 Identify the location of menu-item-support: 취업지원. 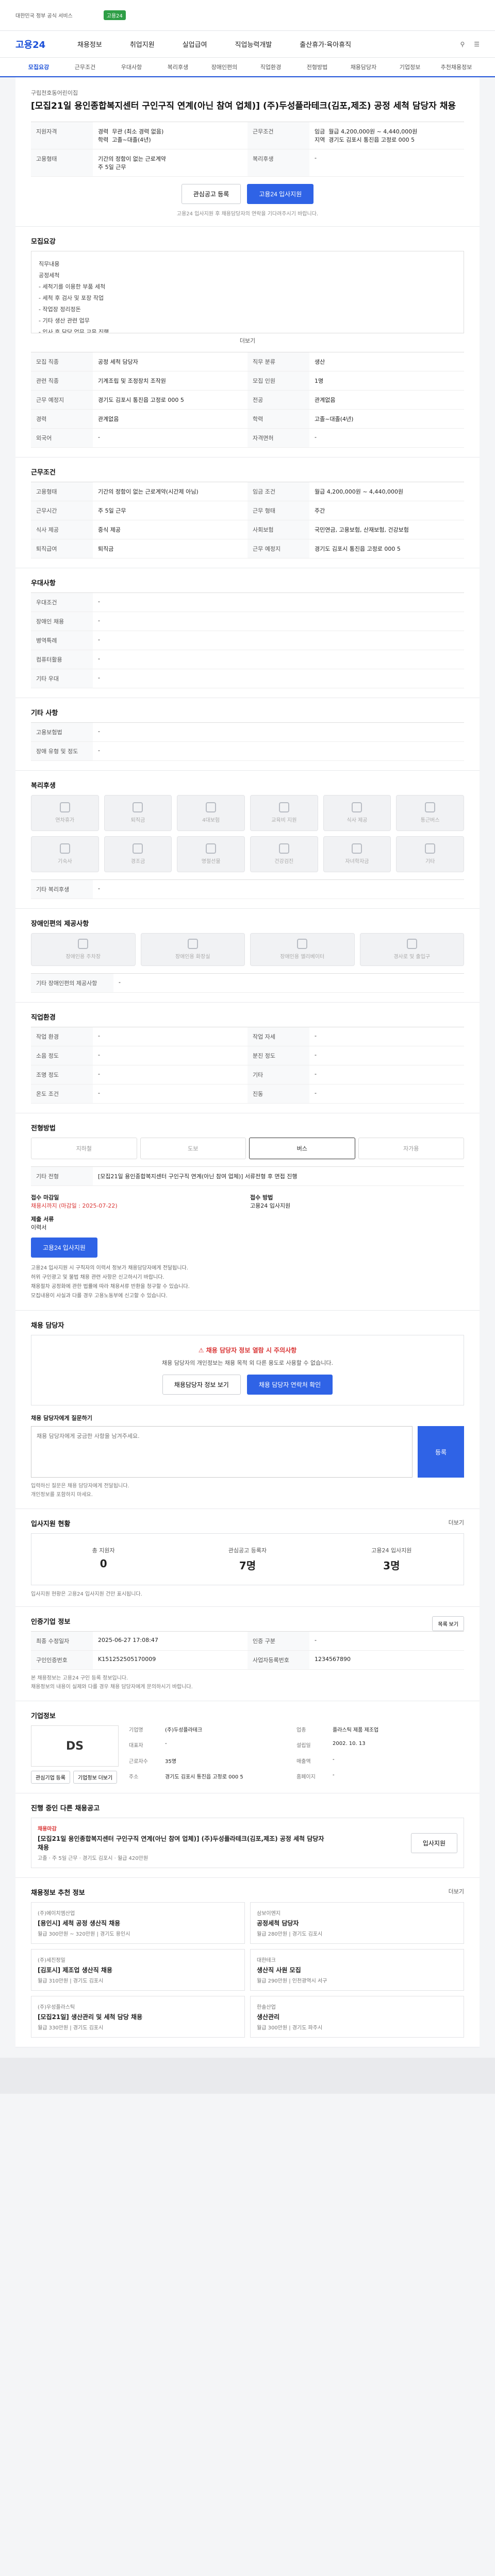
(142, 44).